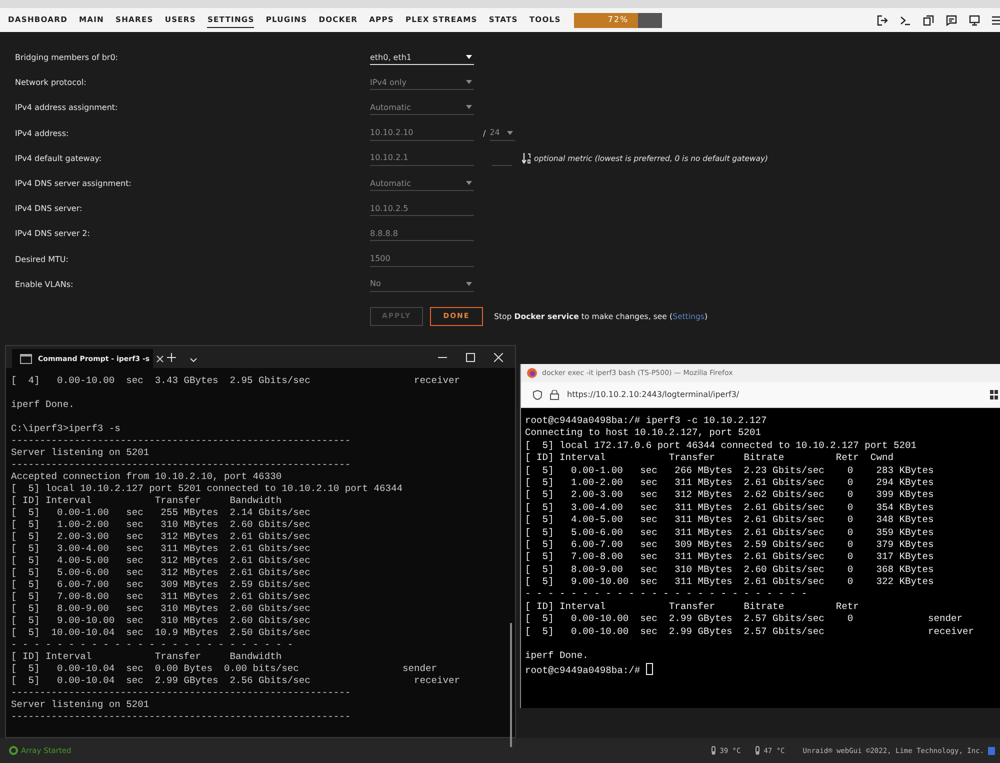  What do you see at coordinates (730, 545) in the screenshot?
I see `terminal-line: [ 5] 6.00-7.00 sec 309 MBytes 2.59 Gbits/sec 0 379 KBytes` at bounding box center [730, 545].